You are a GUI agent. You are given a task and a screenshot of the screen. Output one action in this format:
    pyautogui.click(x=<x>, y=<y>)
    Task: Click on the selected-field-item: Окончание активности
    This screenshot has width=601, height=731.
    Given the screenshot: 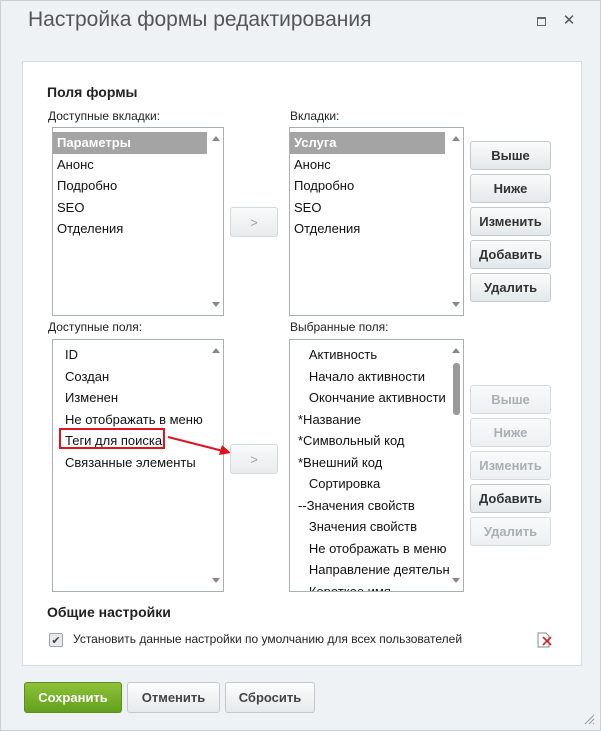 What is the action you would take?
    pyautogui.click(x=372, y=398)
    